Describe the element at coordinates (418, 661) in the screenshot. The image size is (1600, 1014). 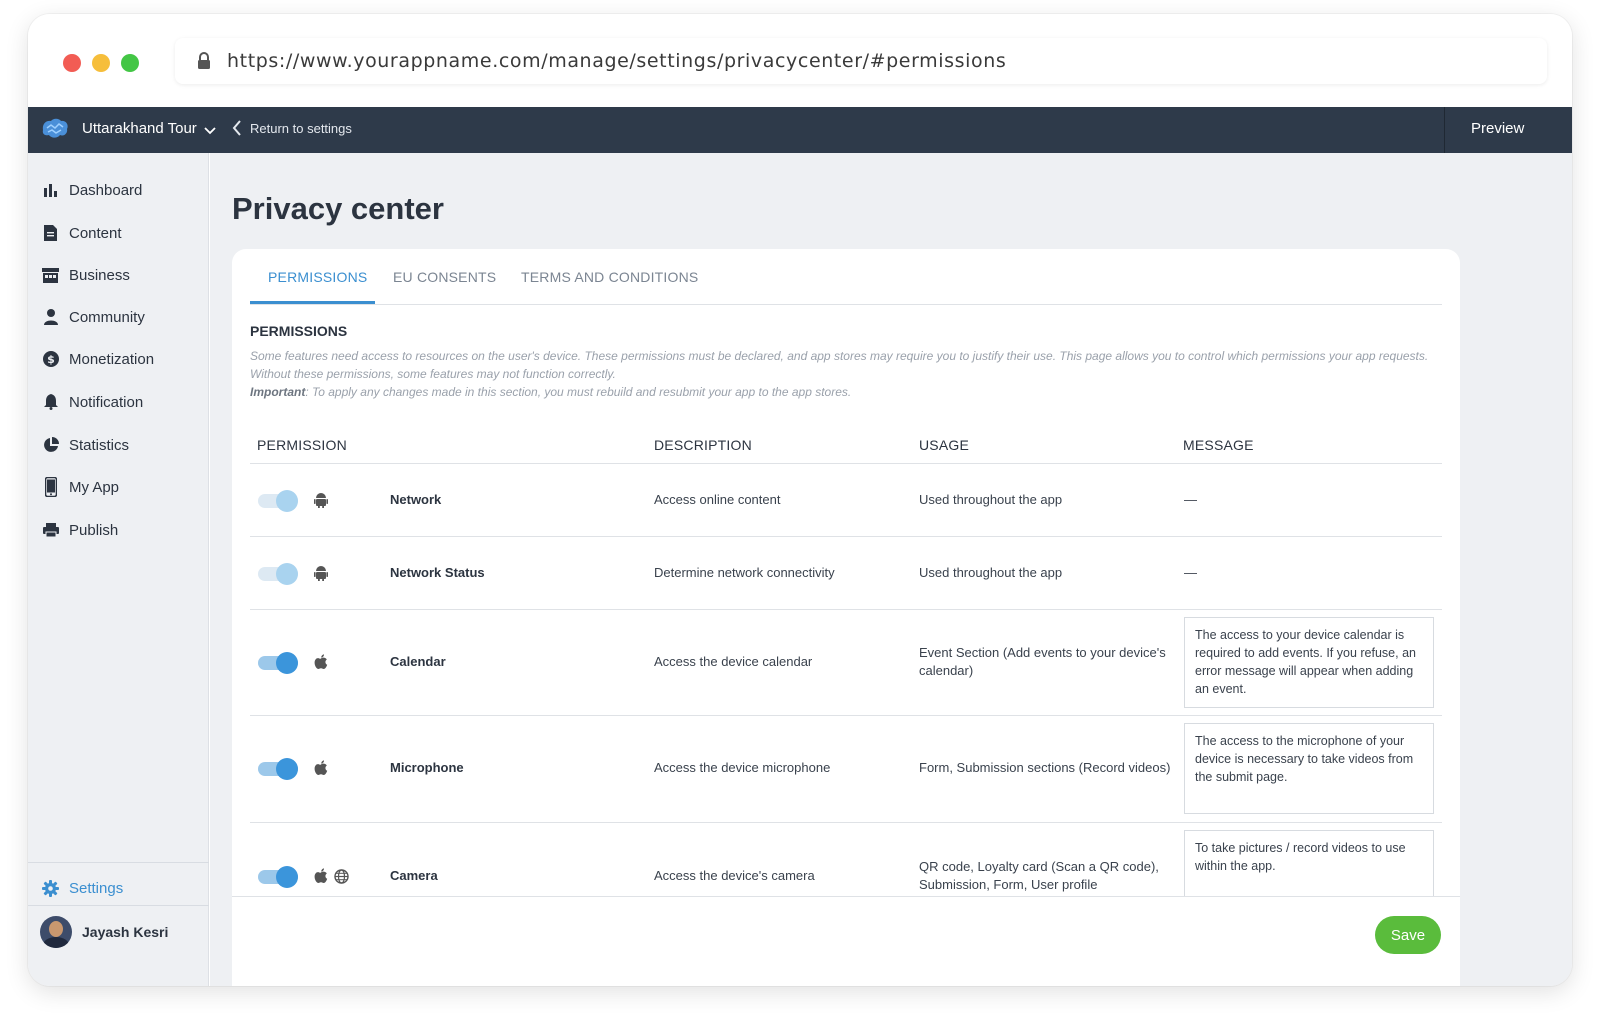
I see `permission-name: Calendar` at that location.